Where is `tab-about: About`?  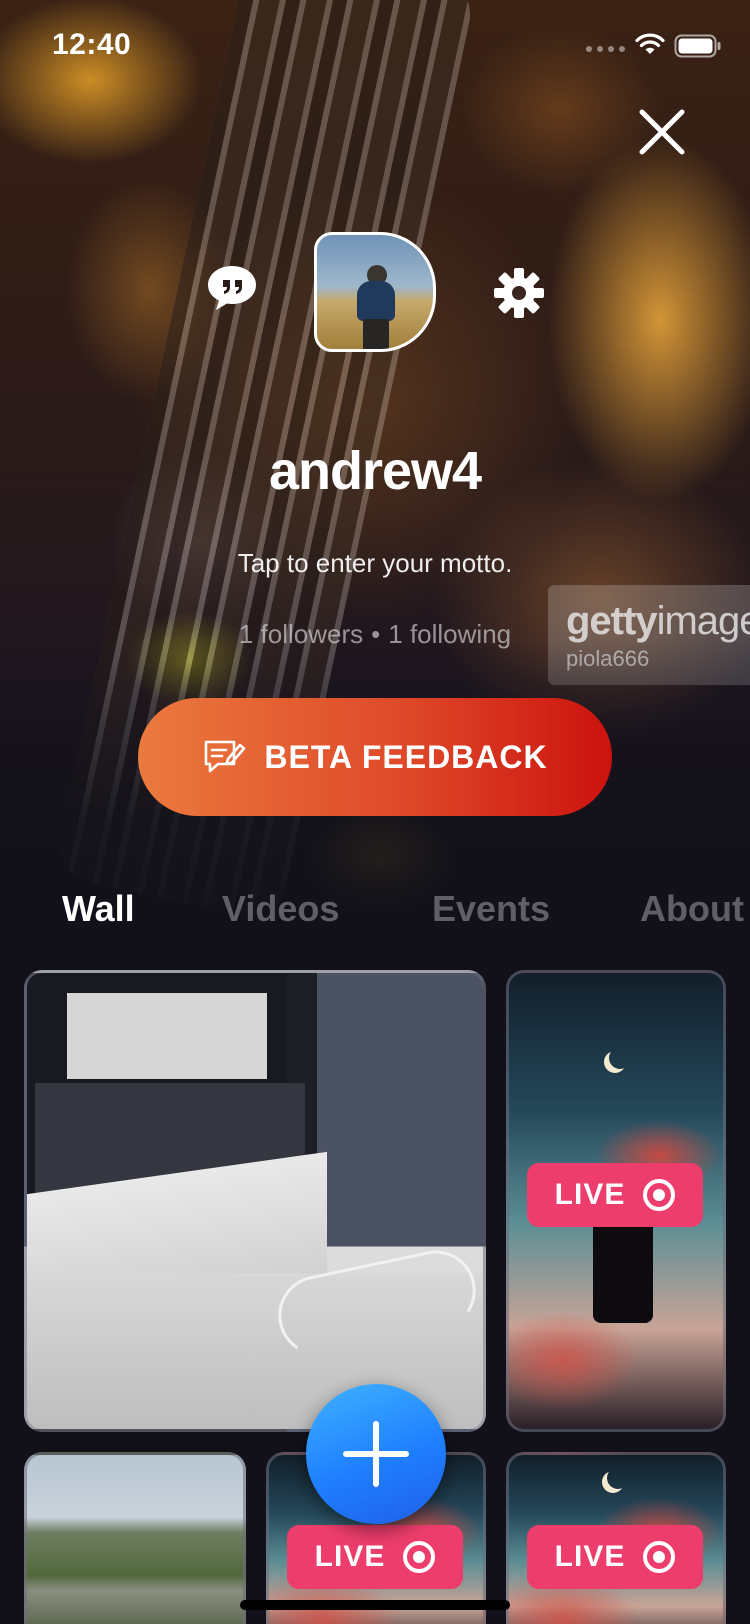 tab-about: About is located at coordinates (692, 909).